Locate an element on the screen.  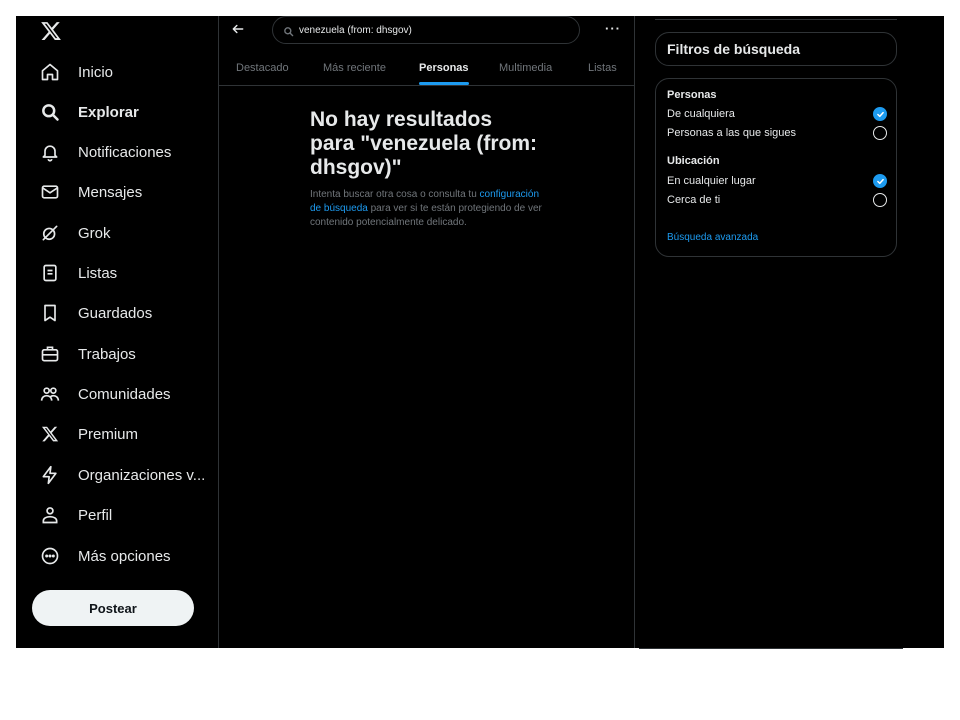
sidebar-item-explorar: Explorar is located at coordinates (86, 112).